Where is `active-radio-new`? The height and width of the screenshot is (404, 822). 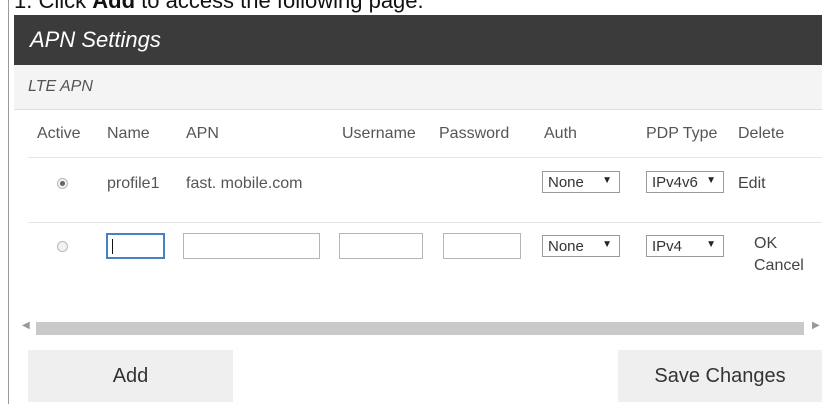 active-radio-new is located at coordinates (62, 246).